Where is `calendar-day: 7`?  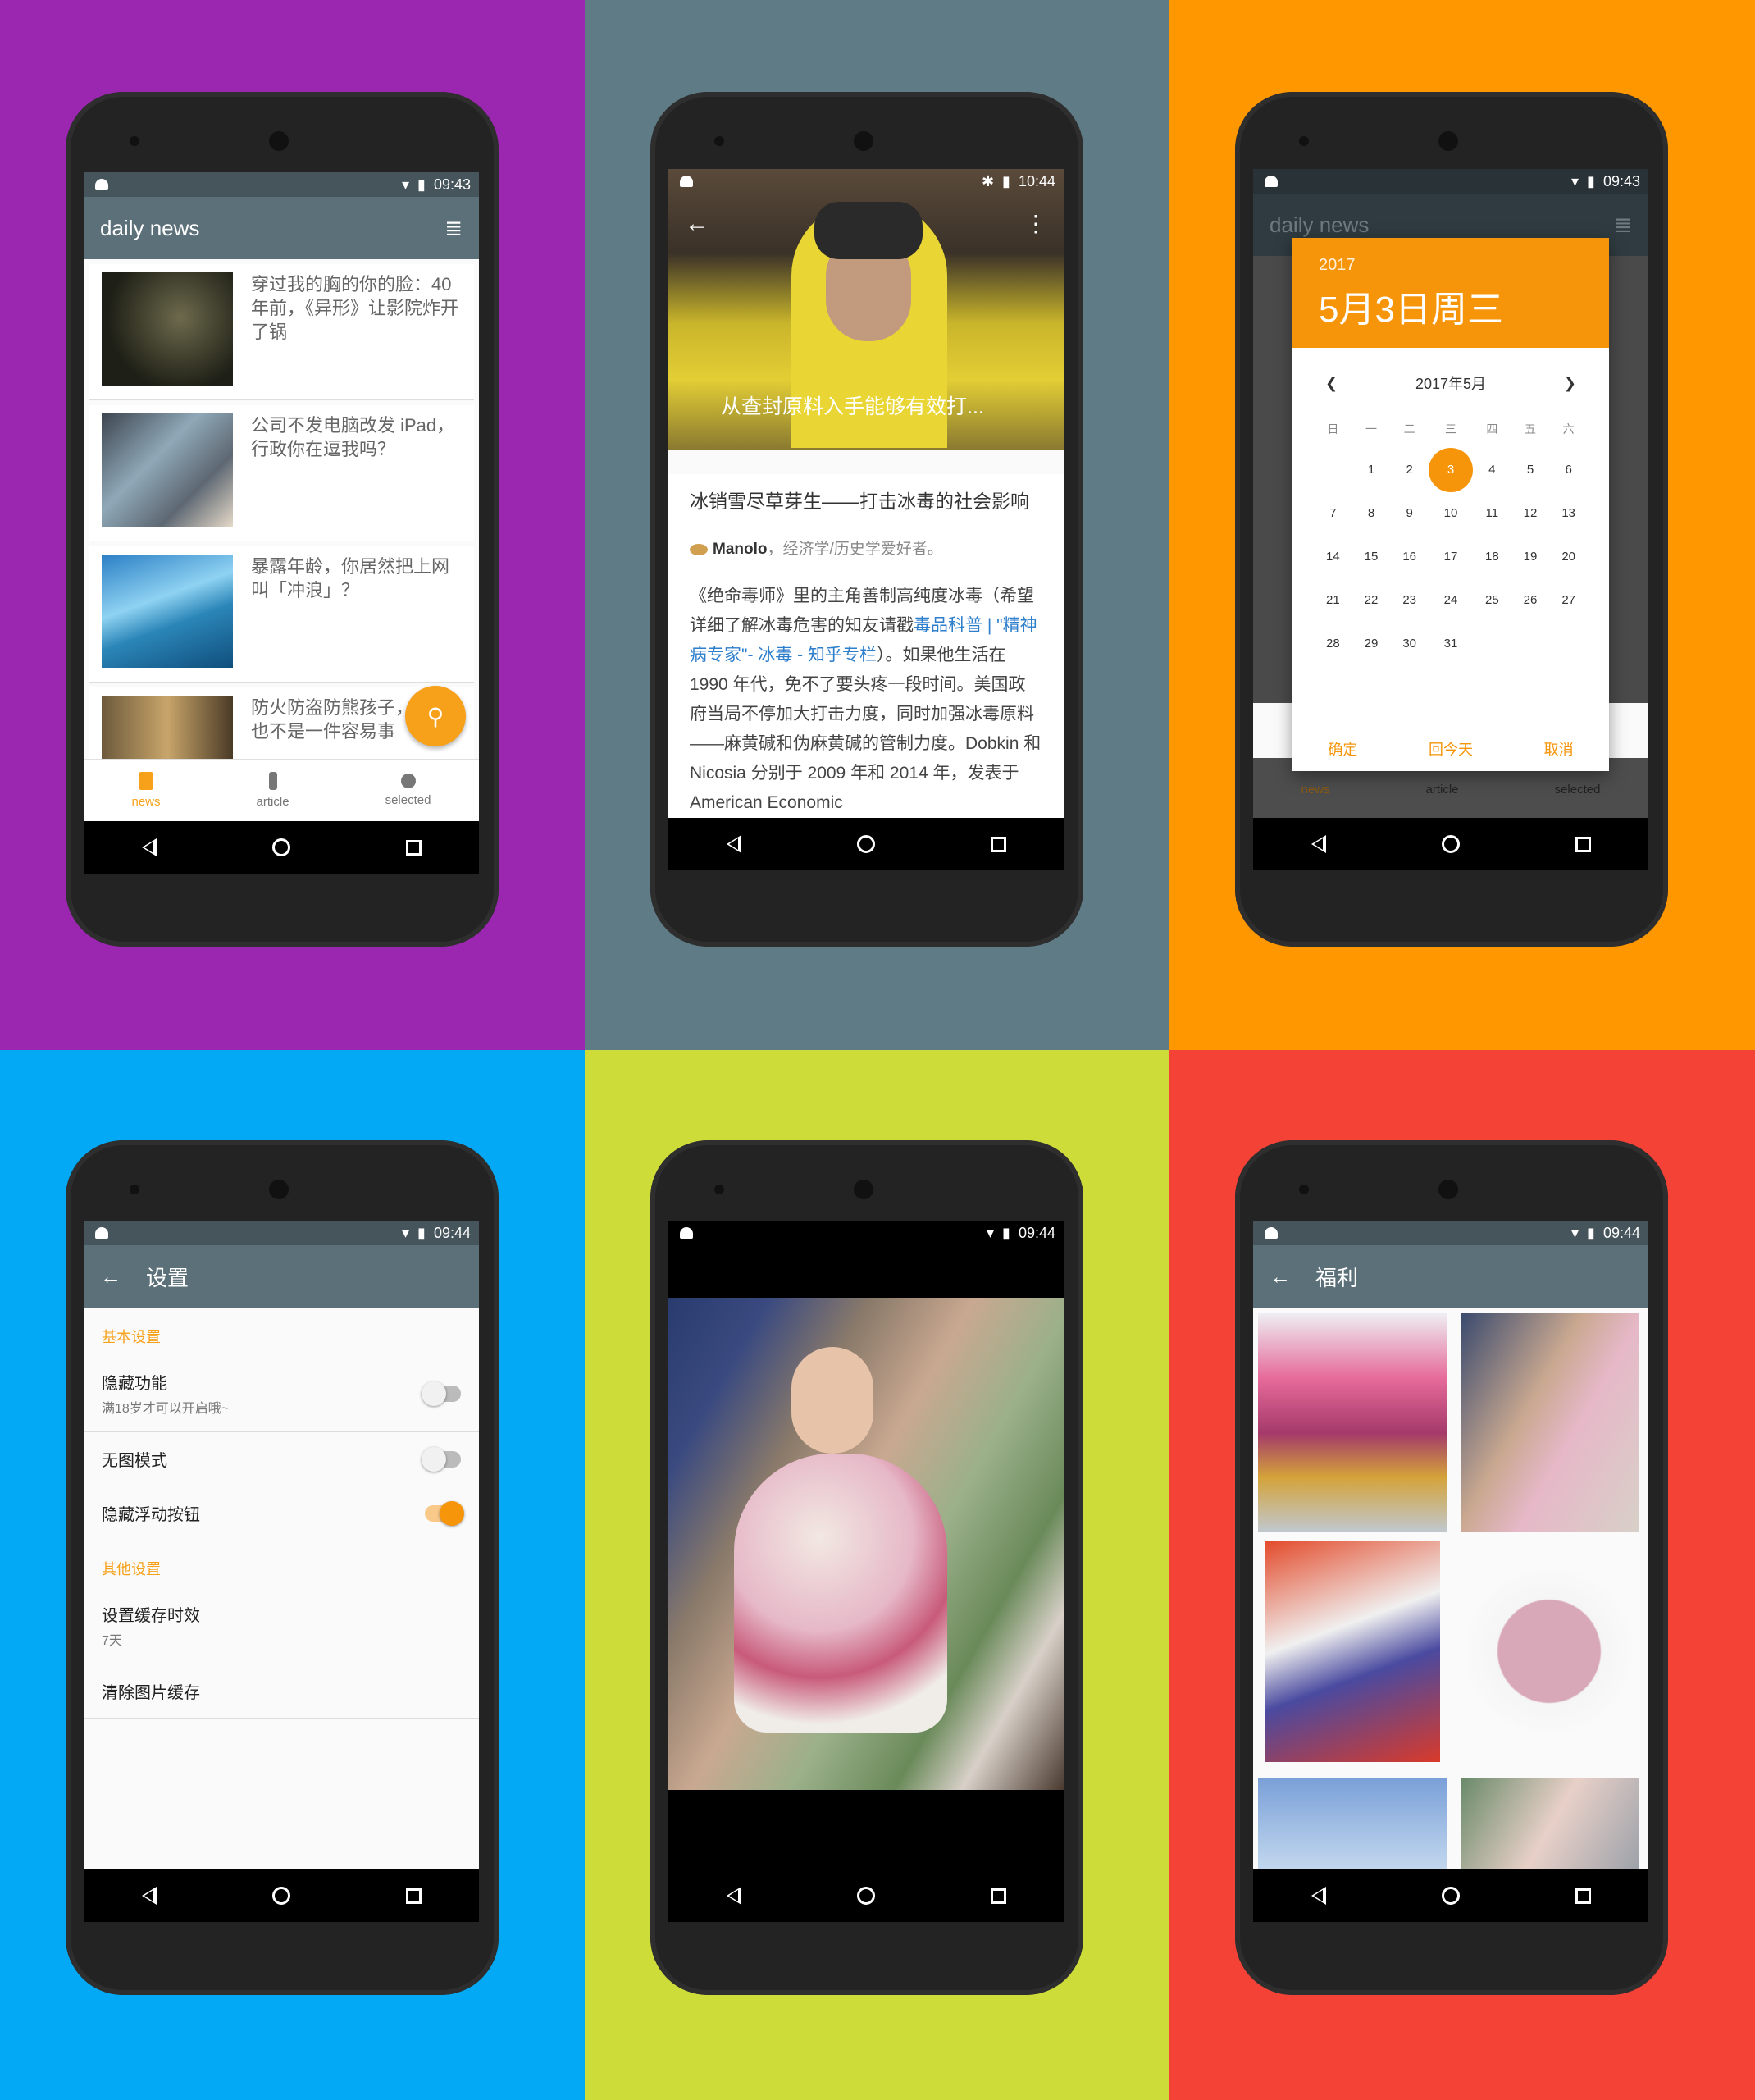 calendar-day: 7 is located at coordinates (1333, 513).